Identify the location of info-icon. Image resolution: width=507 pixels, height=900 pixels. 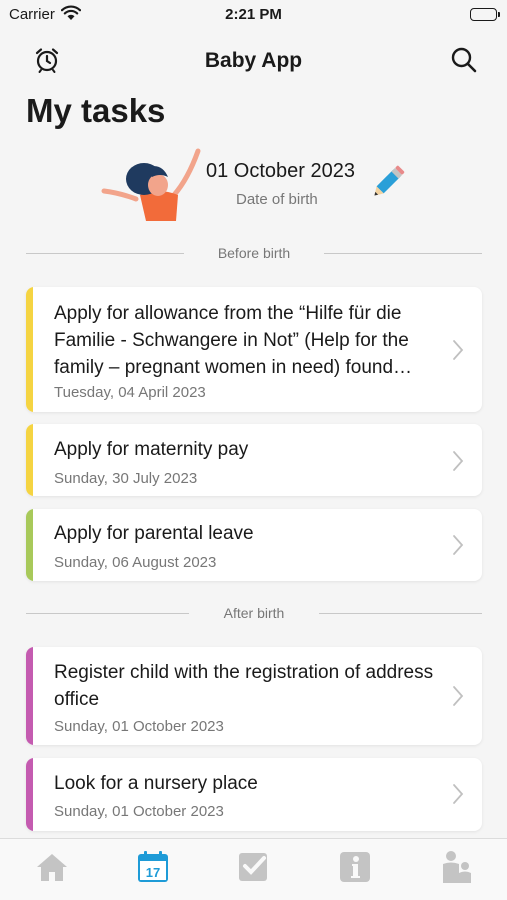
(355, 867).